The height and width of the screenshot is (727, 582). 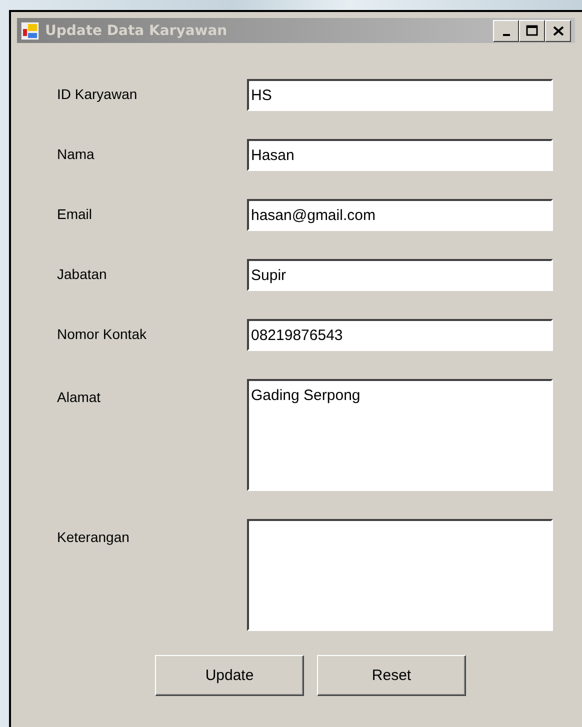 I want to click on field-label: ID Karyawan, so click(x=97, y=93).